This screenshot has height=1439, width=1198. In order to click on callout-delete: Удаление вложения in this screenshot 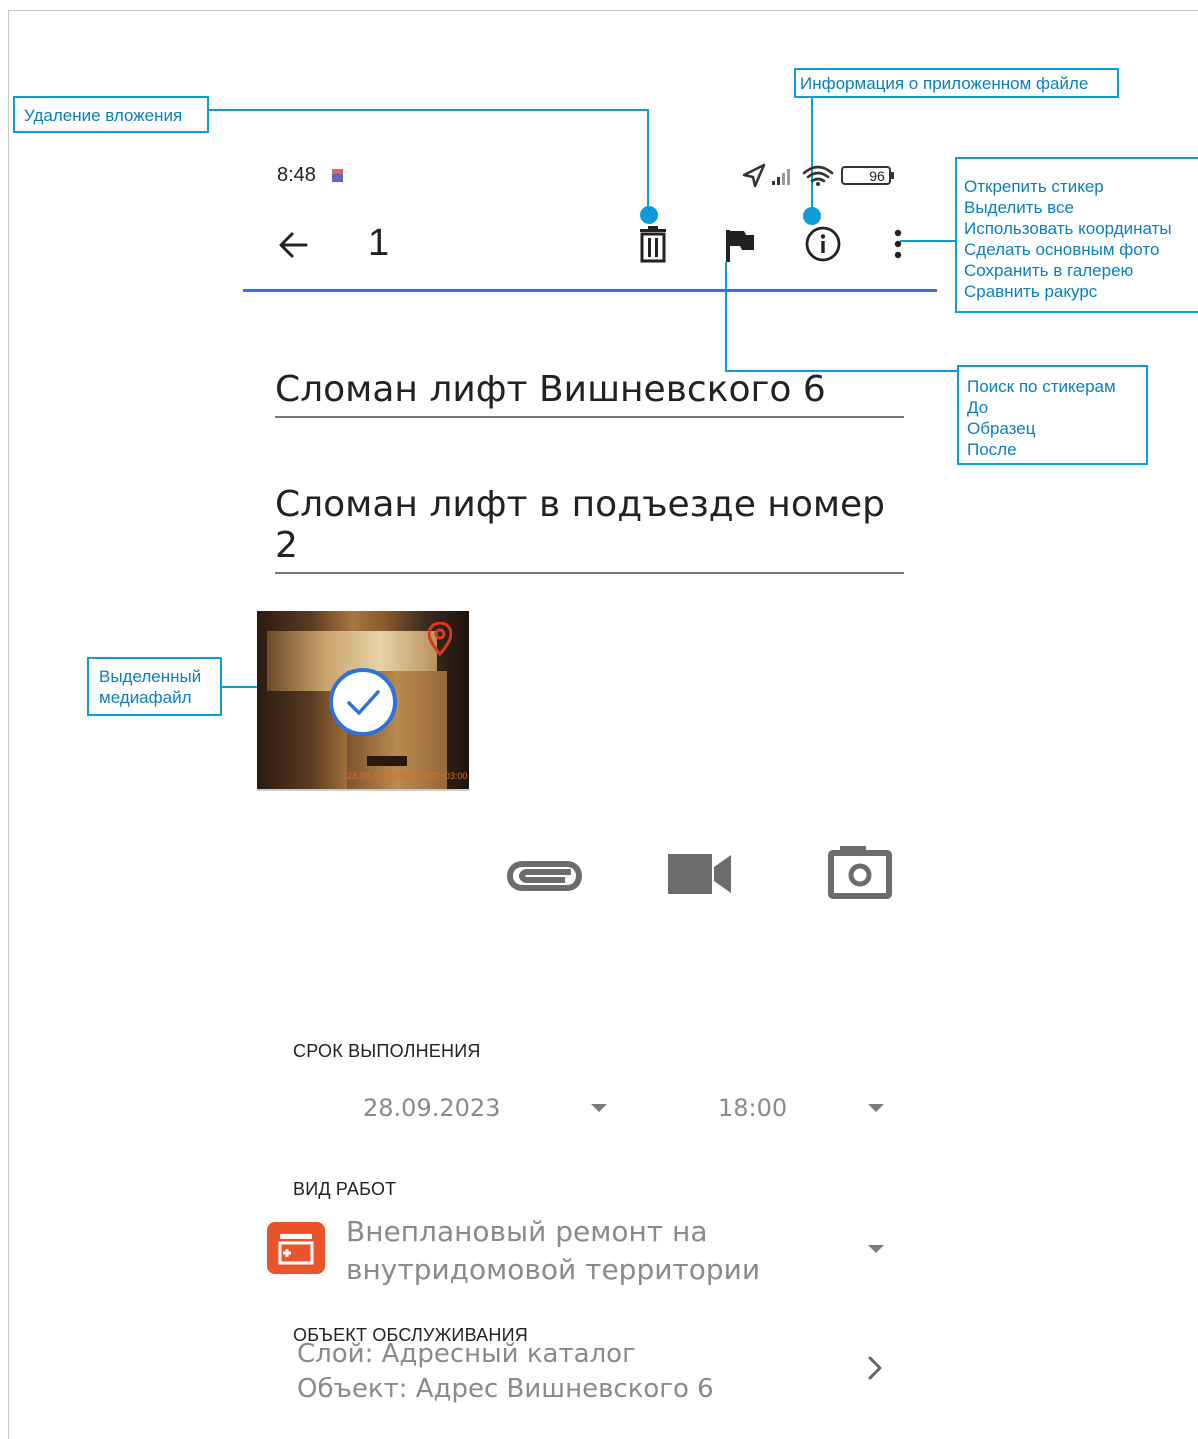, I will do `click(111, 114)`.